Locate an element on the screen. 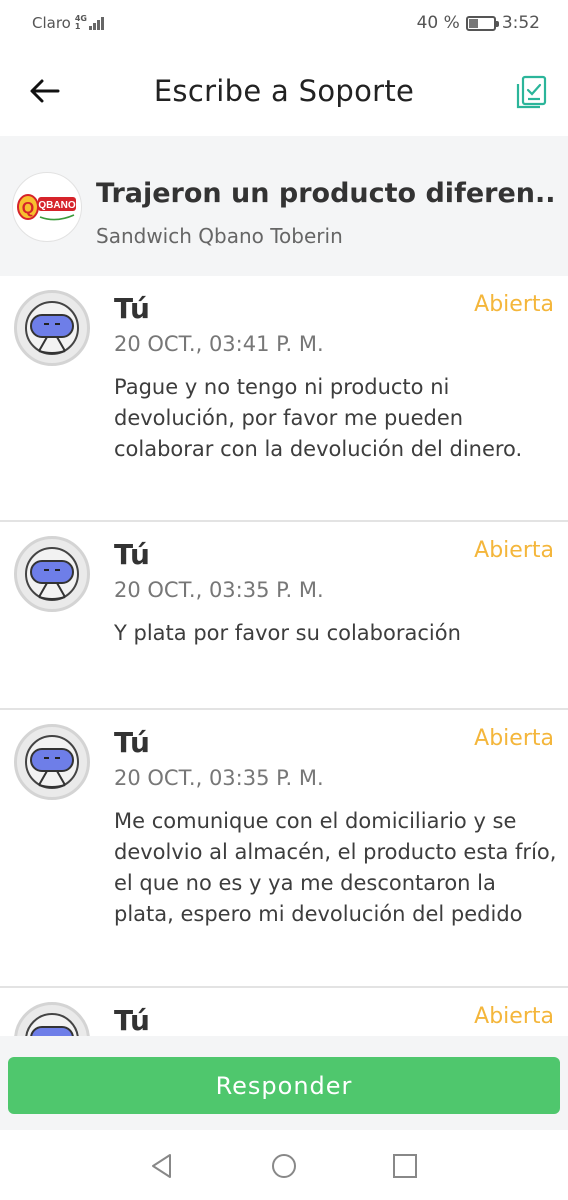  message-item: Tú Abierta is located at coordinates (284, 1012).